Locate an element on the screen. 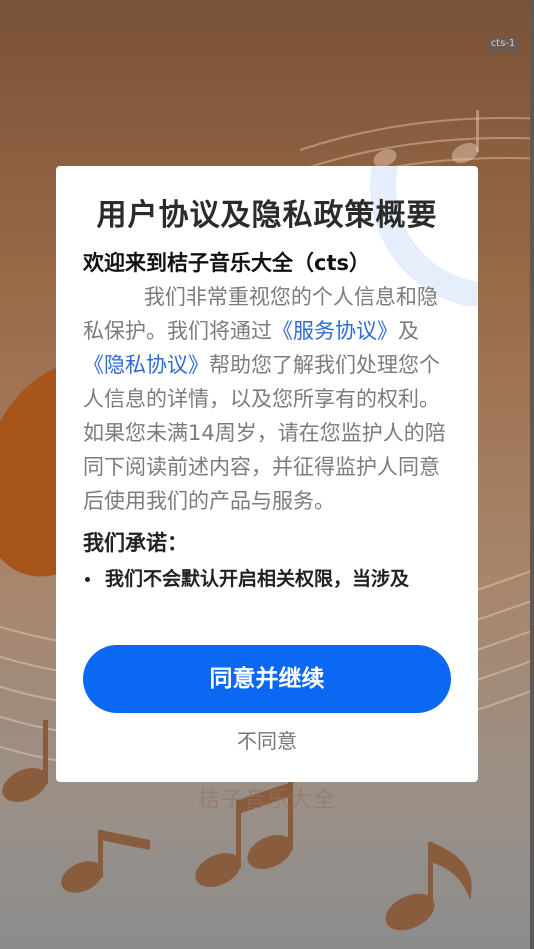 The image size is (534, 949). background-footer-text: cts is located at coordinates (41, 900).